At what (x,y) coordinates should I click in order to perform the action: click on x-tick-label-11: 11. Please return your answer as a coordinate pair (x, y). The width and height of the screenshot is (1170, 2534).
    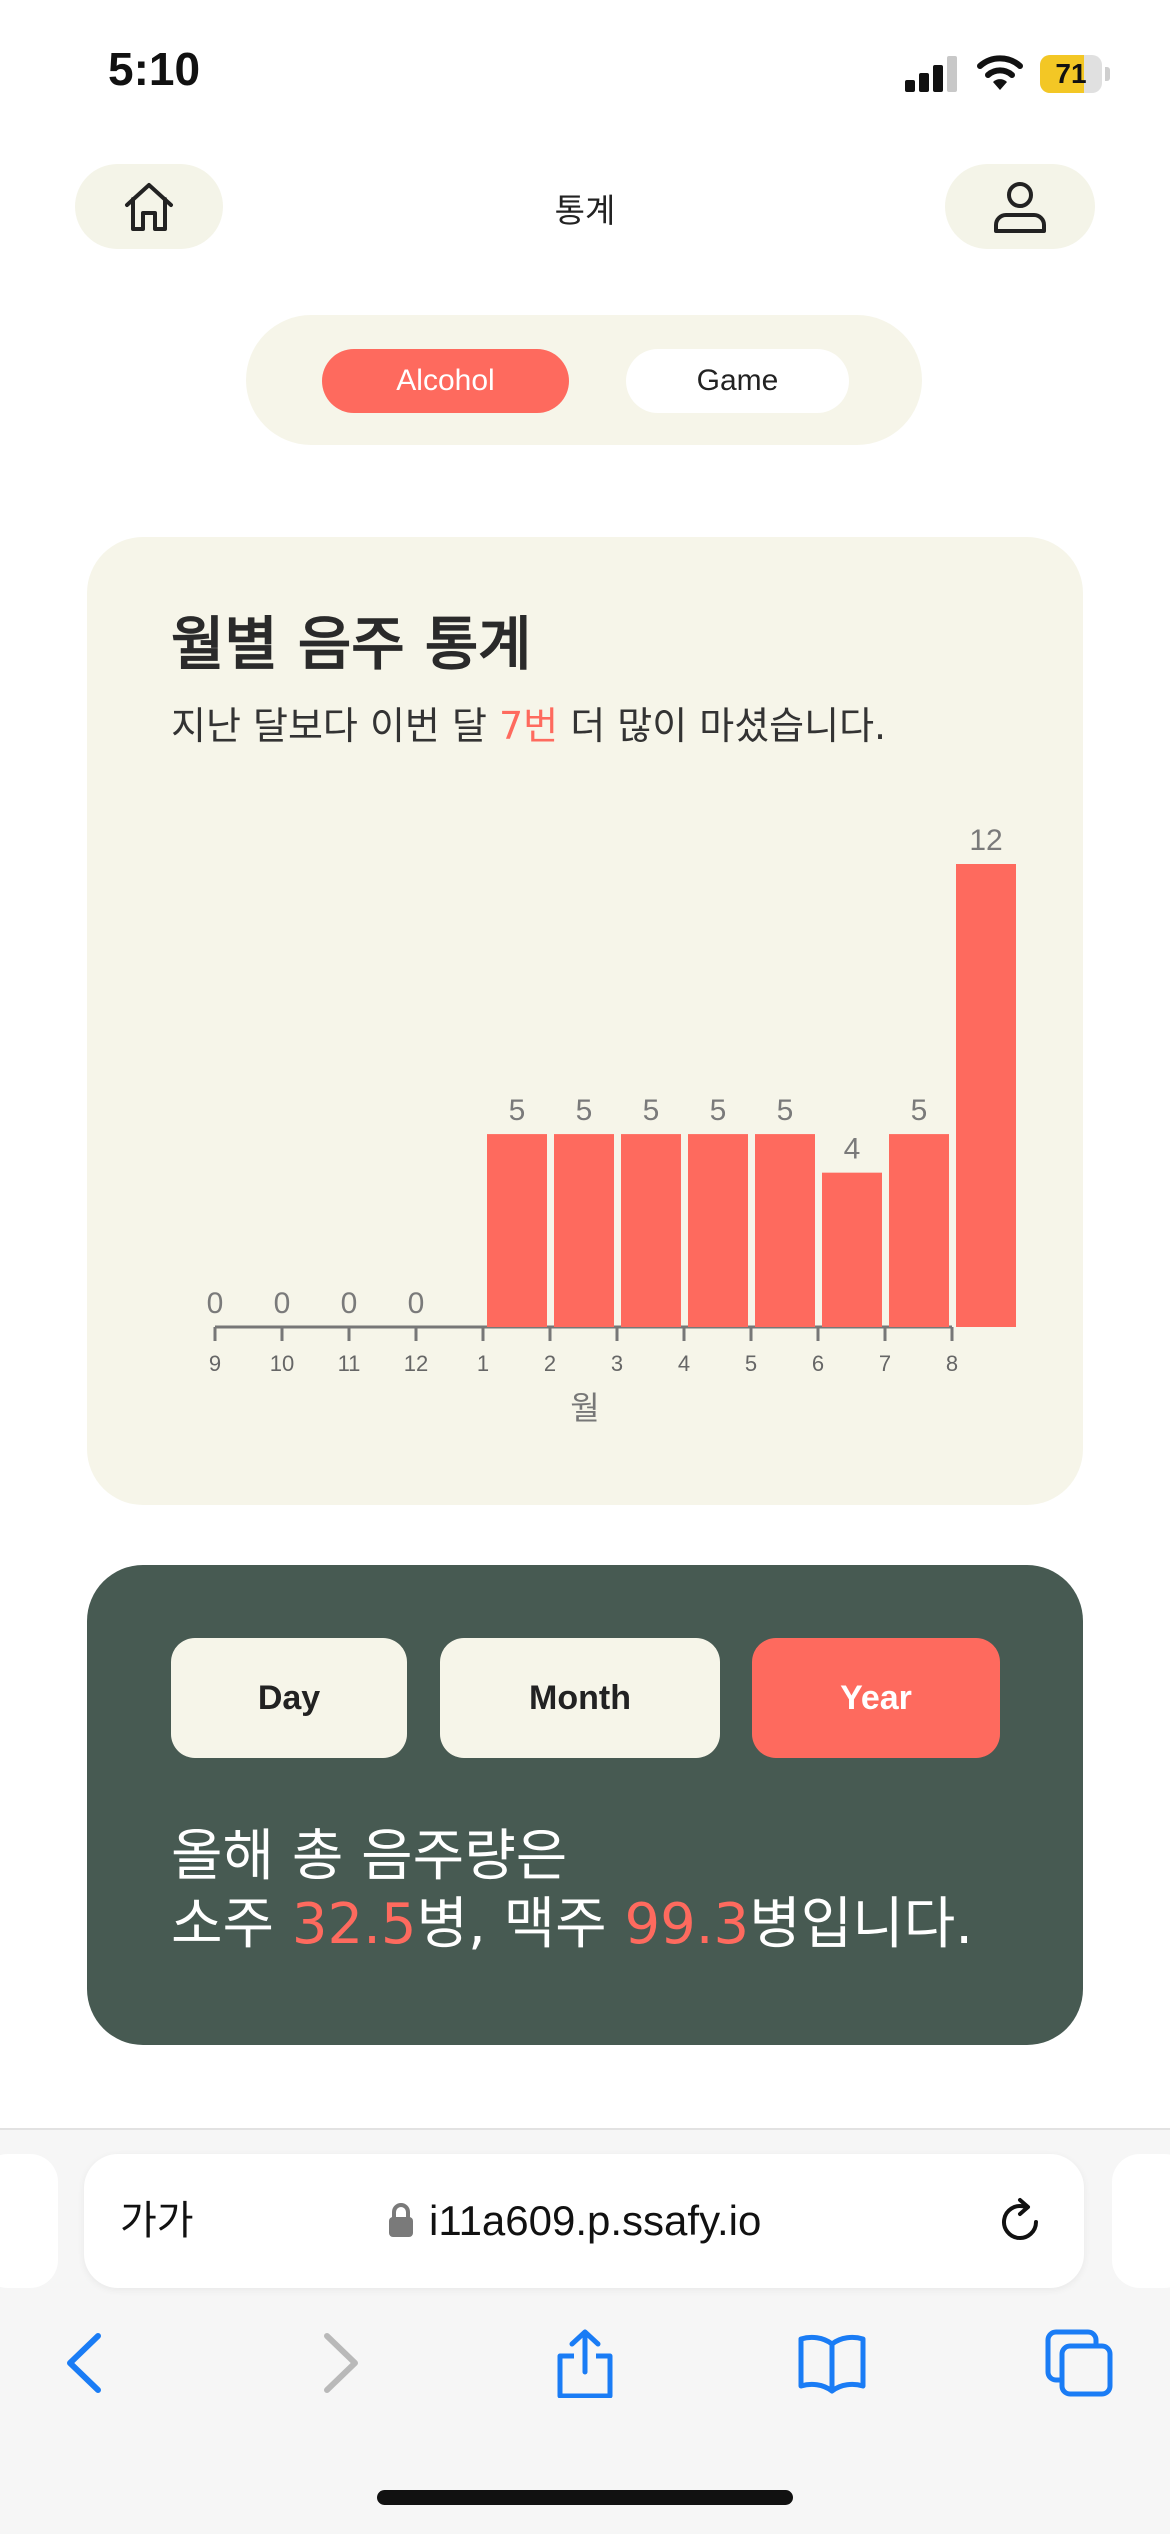
    Looking at the image, I should click on (349, 1363).